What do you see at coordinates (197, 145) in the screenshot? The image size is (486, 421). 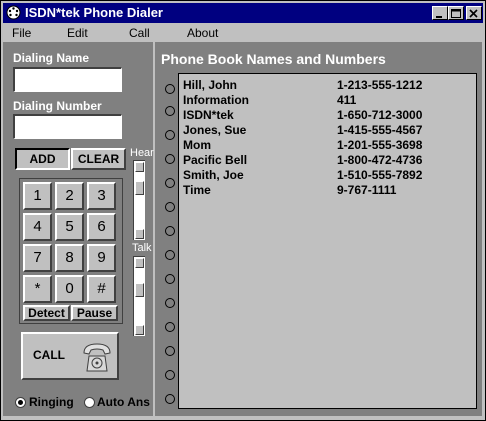 I see `entry-name: Mom` at bounding box center [197, 145].